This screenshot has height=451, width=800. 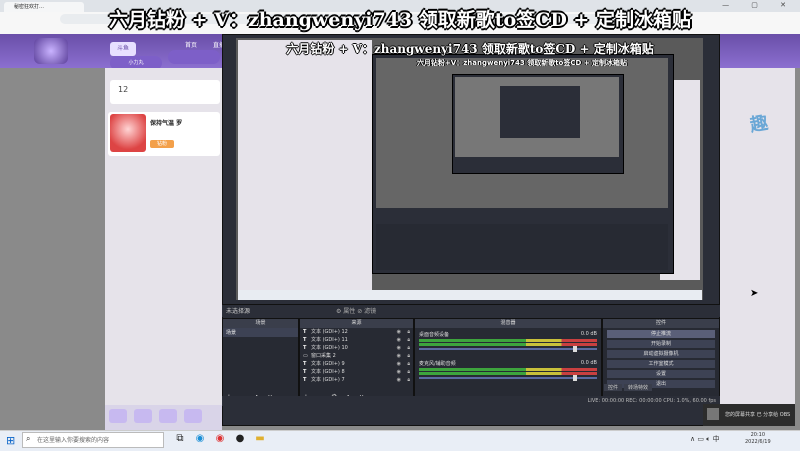 I want to click on site-logo, so click(x=51, y=51).